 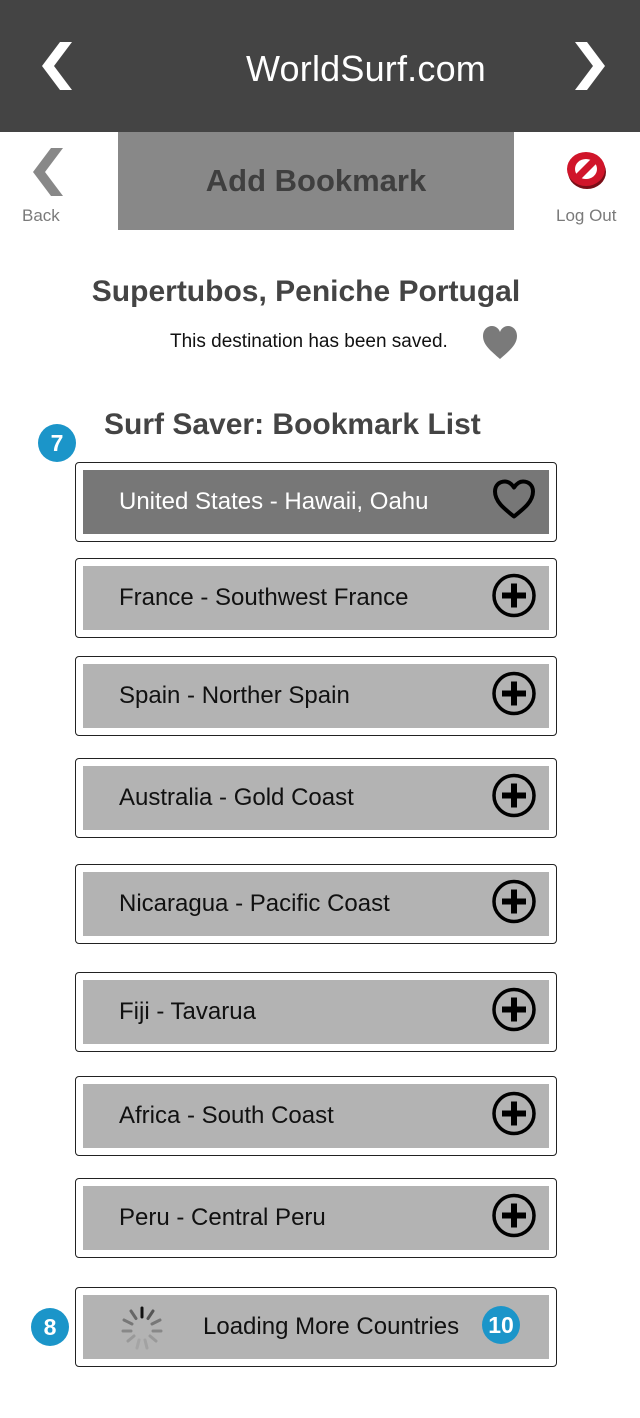 I want to click on load-more-label: Loading More Countries, so click(x=331, y=1326).